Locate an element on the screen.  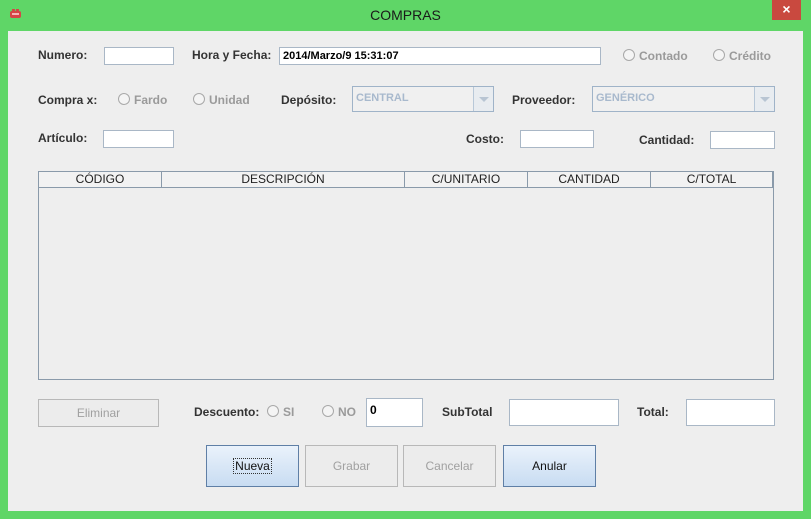
close-button: × is located at coordinates (786, 10).